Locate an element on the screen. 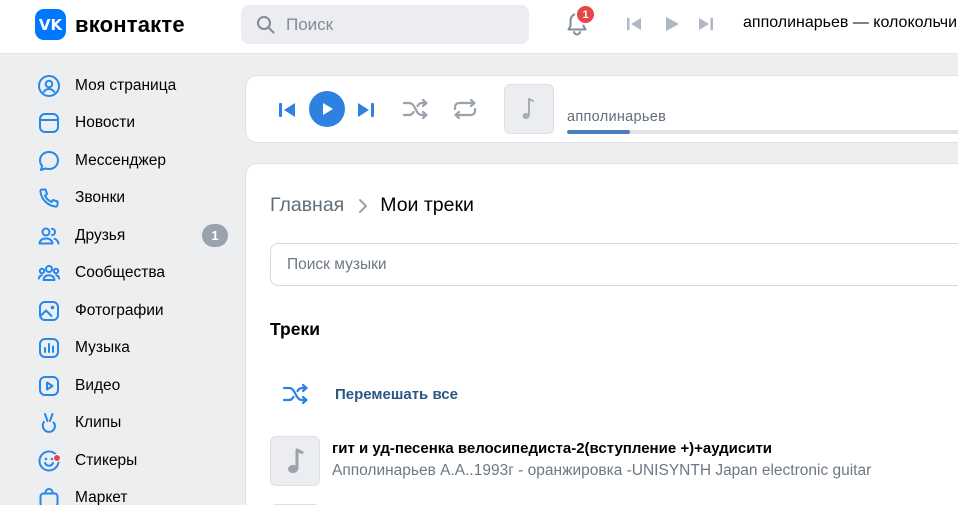  breadcrumb-current: Мои треки is located at coordinates (427, 205).